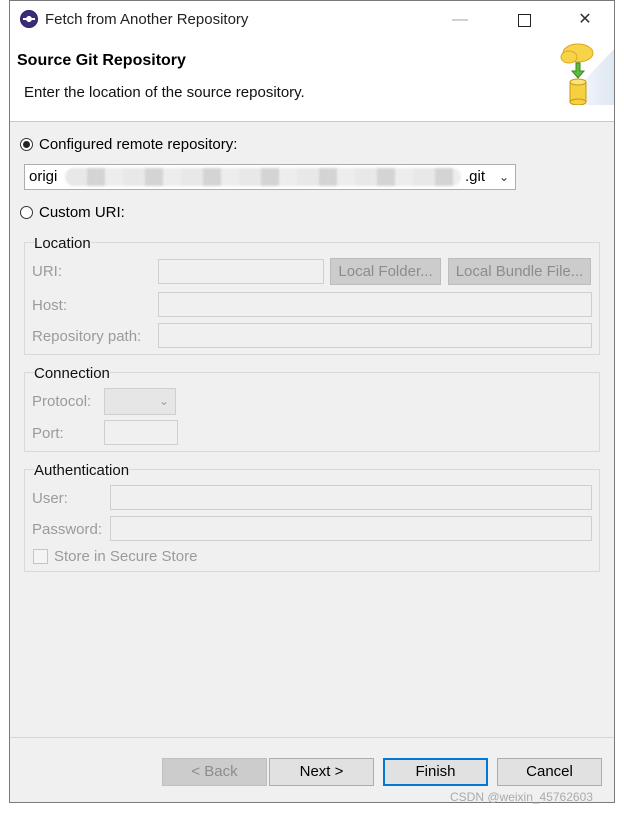 The height and width of the screenshot is (813, 624). Describe the element at coordinates (587, 74) in the screenshot. I see `cloud-download-database-icon` at that location.